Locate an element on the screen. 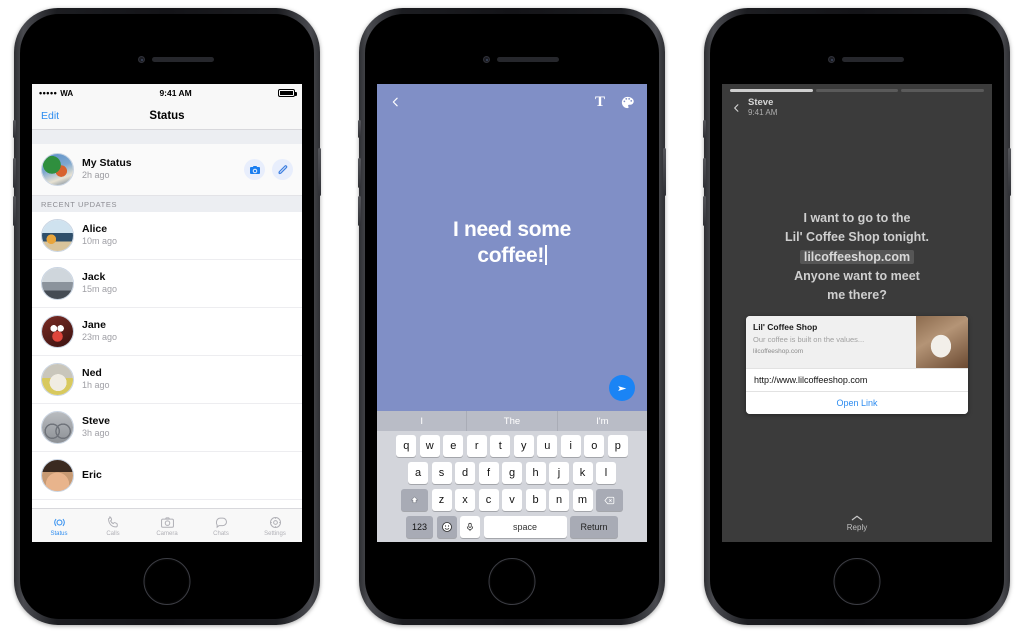 This screenshot has width=1024, height=633. tab-status: Status is located at coordinates (59, 526).